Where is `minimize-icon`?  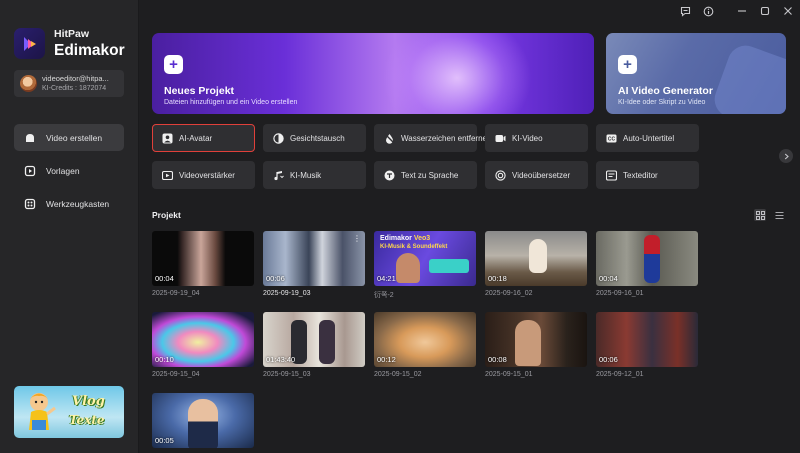 minimize-icon is located at coordinates (742, 11).